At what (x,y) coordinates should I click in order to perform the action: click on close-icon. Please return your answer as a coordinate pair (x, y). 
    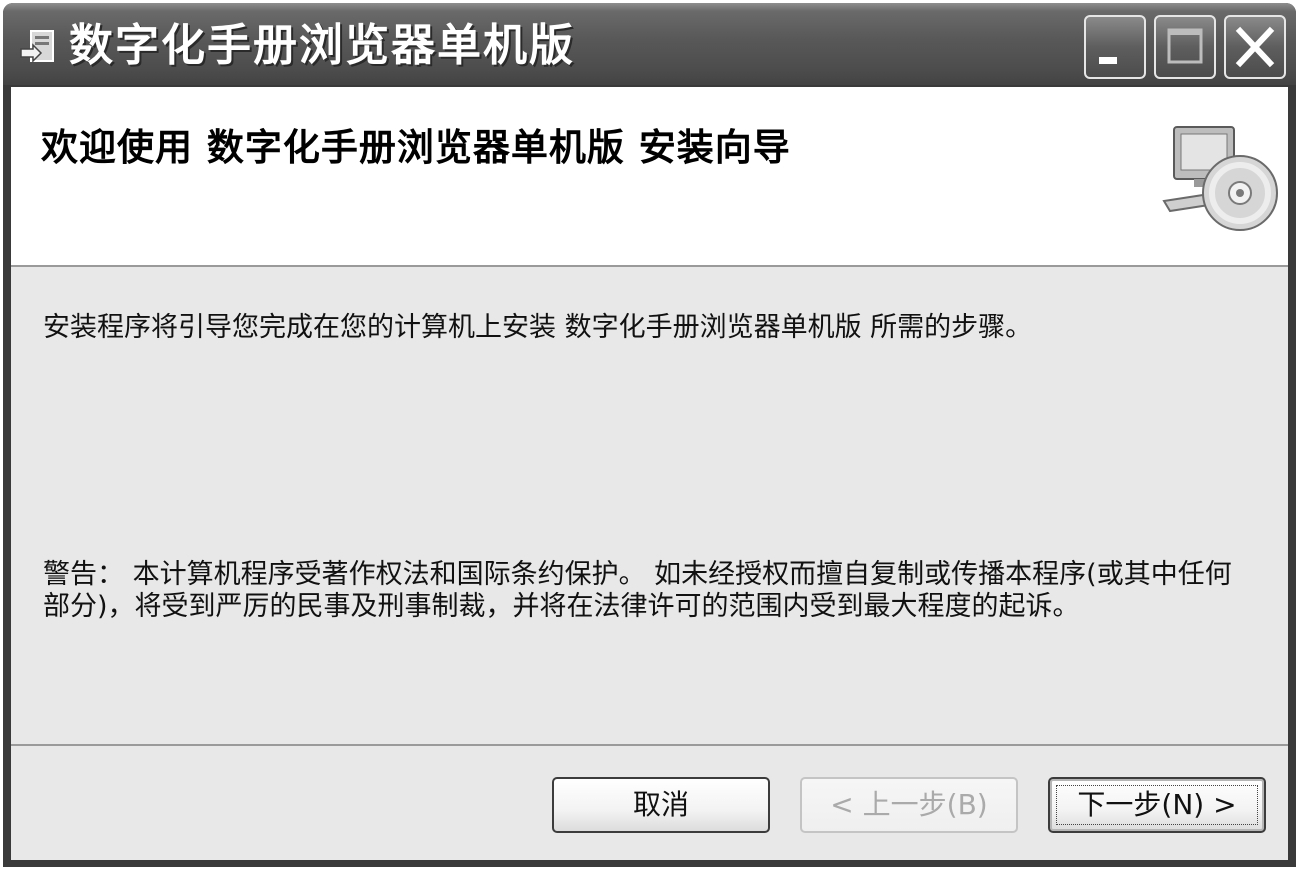
    Looking at the image, I should click on (1255, 47).